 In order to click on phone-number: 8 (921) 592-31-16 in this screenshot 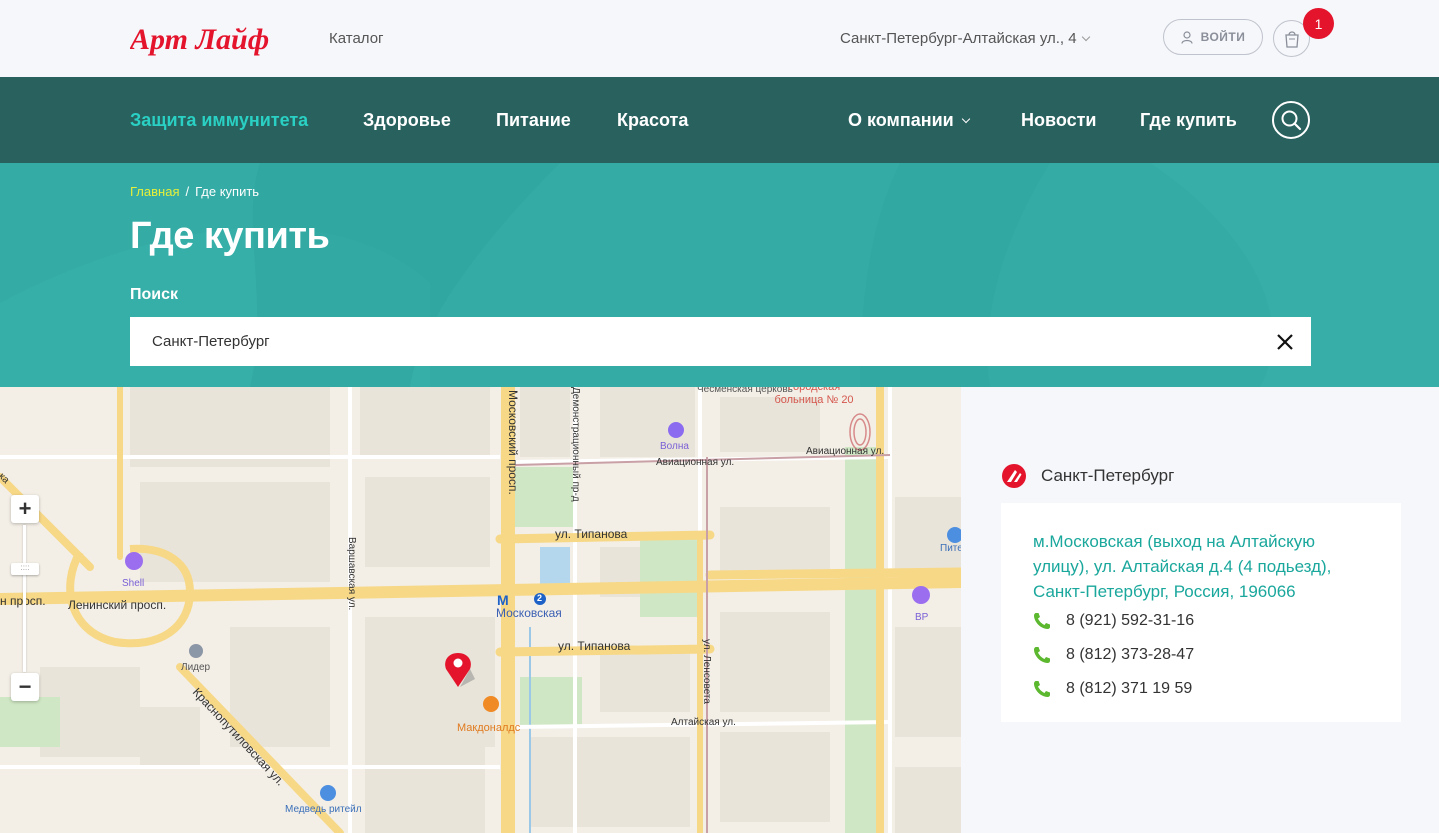, I will do `click(1130, 620)`.